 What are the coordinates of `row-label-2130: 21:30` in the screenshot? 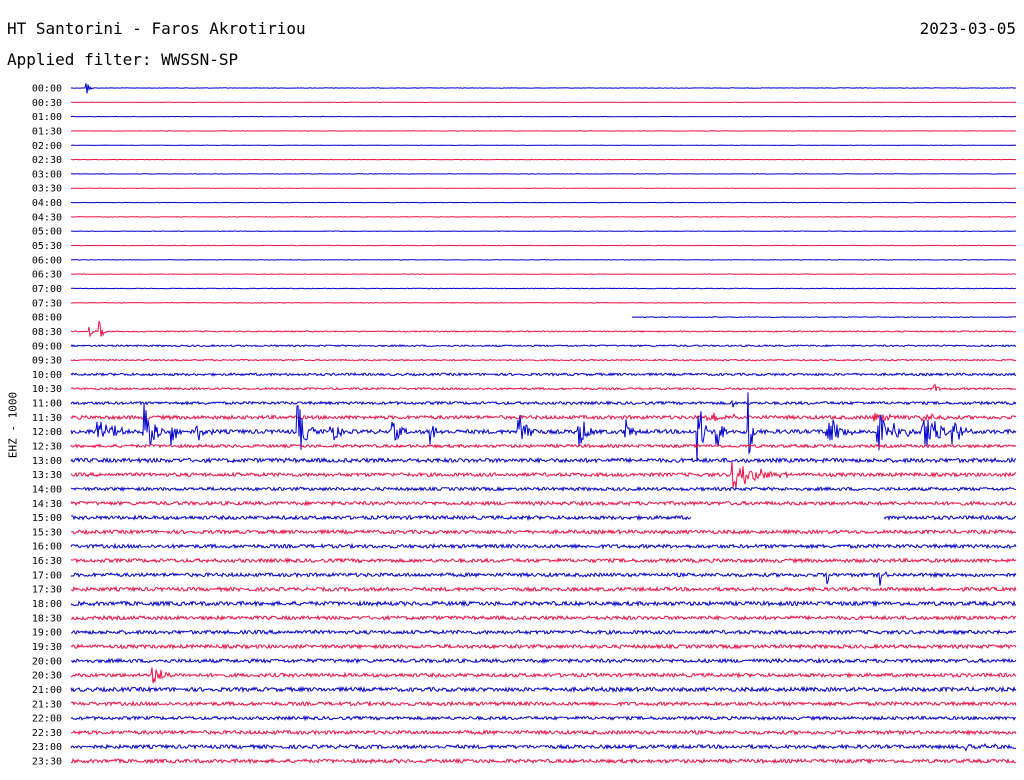 It's located at (47, 704).